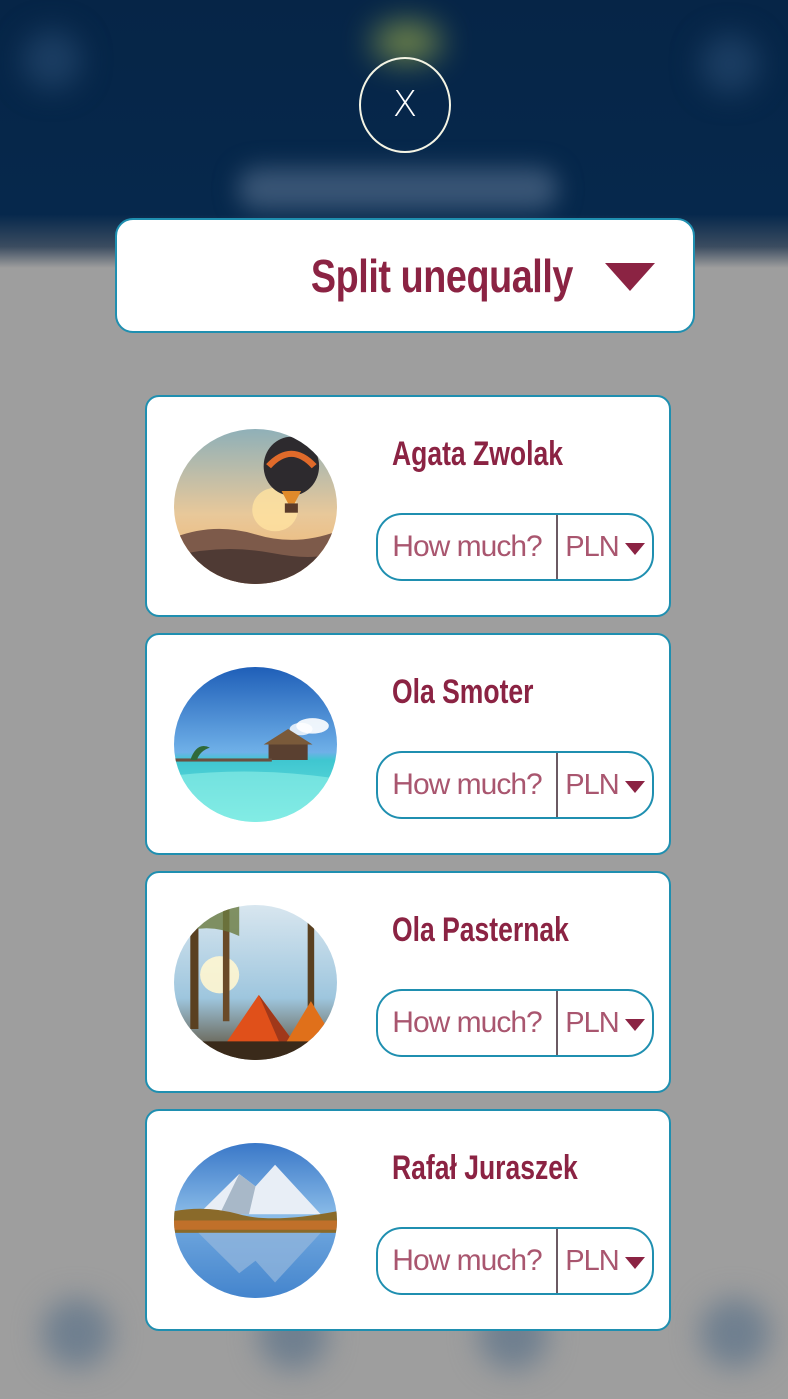 This screenshot has width=788, height=1399. I want to click on split-mode-dropdown: Split unequally, so click(405, 275).